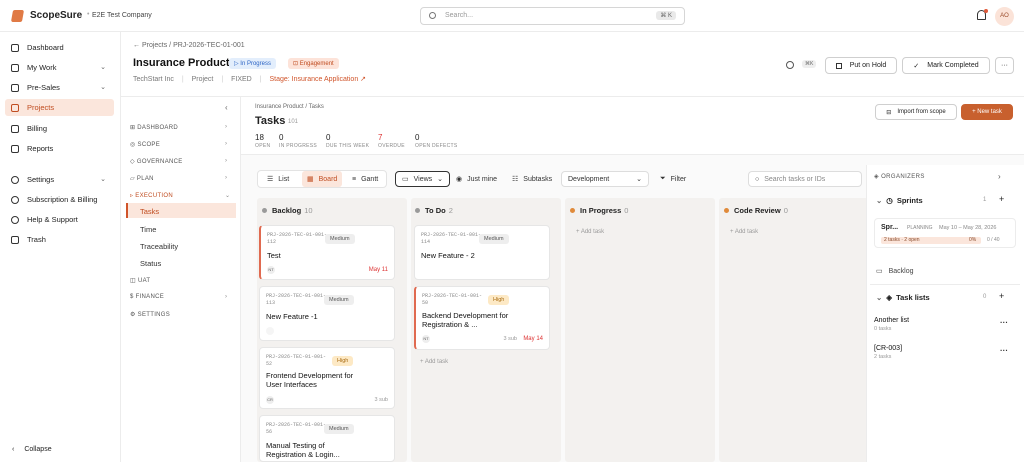  Describe the element at coordinates (226, 107) in the screenshot. I see `subnav-collapse-button: ‹` at that location.